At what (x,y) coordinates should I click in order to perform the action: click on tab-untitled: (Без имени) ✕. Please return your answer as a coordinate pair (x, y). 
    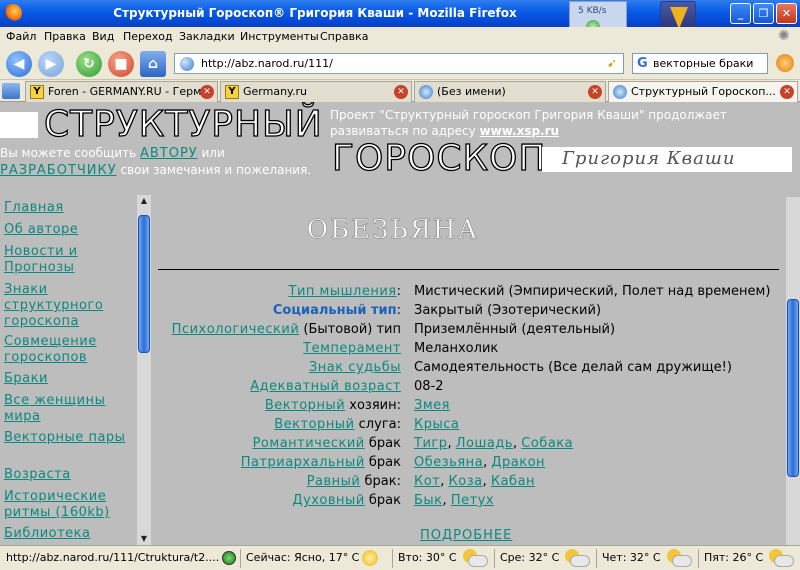
    Looking at the image, I should click on (510, 91).